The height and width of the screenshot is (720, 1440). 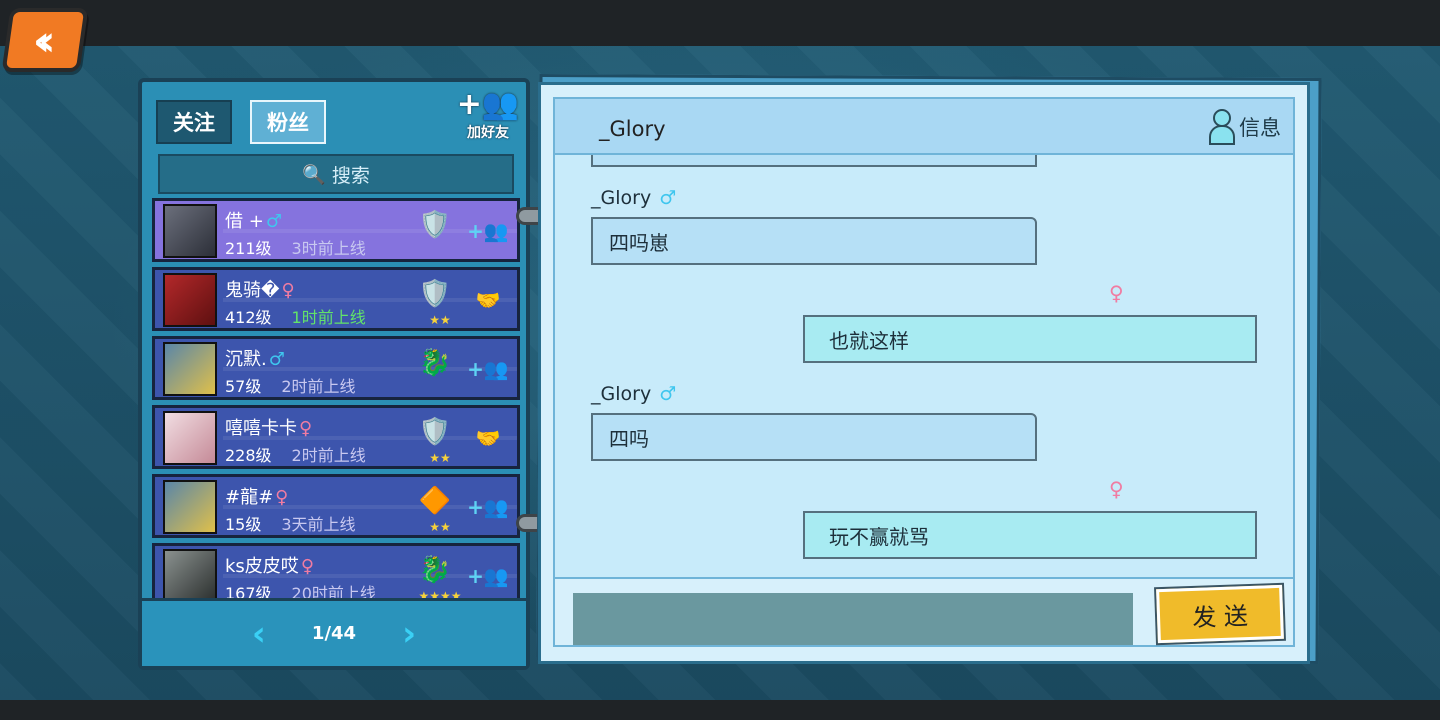 What do you see at coordinates (45, 40) in the screenshot?
I see `back-button: ‹‹` at bounding box center [45, 40].